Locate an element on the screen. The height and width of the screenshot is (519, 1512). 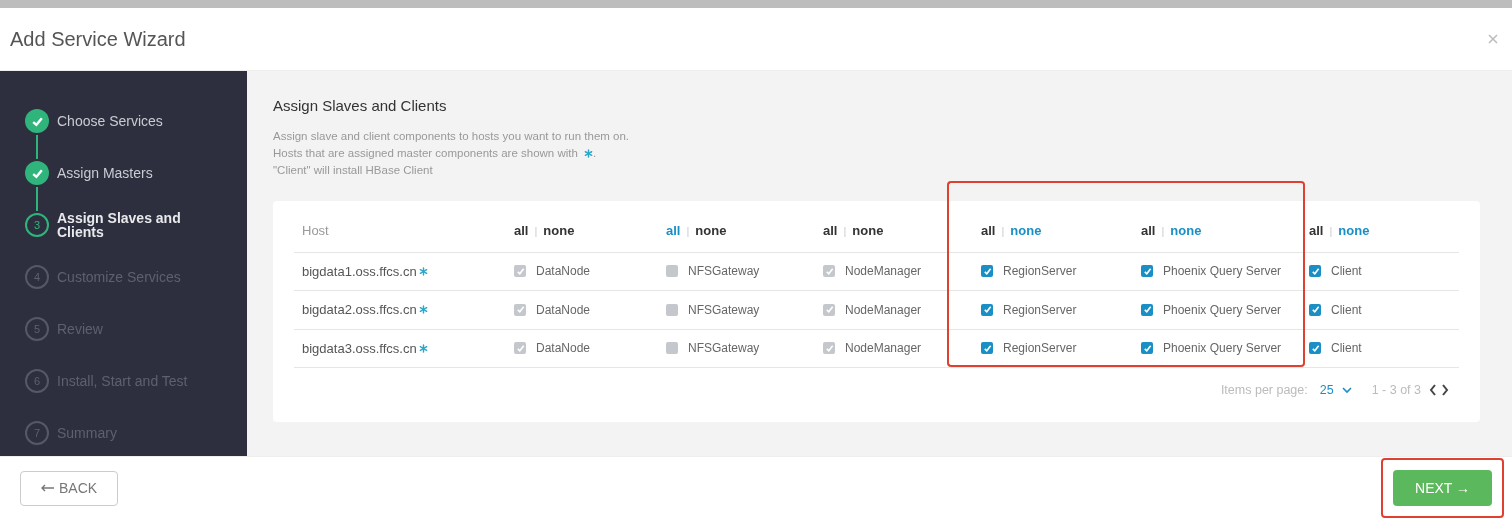
description-text: . is located at coordinates (594, 153).